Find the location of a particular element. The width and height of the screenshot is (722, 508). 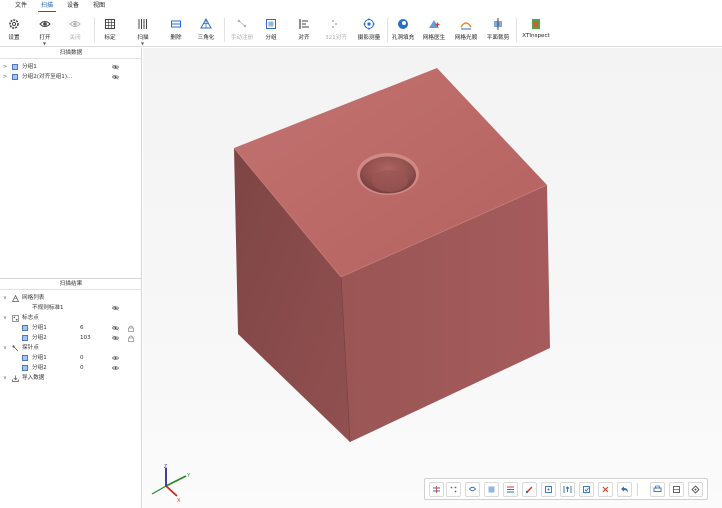

marker-points-icon is located at coordinates (15, 318).